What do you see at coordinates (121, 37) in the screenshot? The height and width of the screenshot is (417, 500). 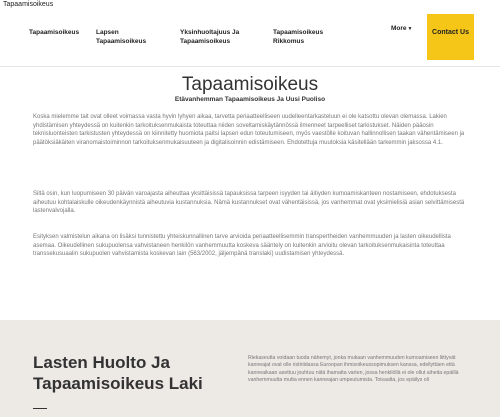 I see `nav-item-lapsen-tapaamisoikeus: Lapsen Tapaamisoikeus` at bounding box center [121, 37].